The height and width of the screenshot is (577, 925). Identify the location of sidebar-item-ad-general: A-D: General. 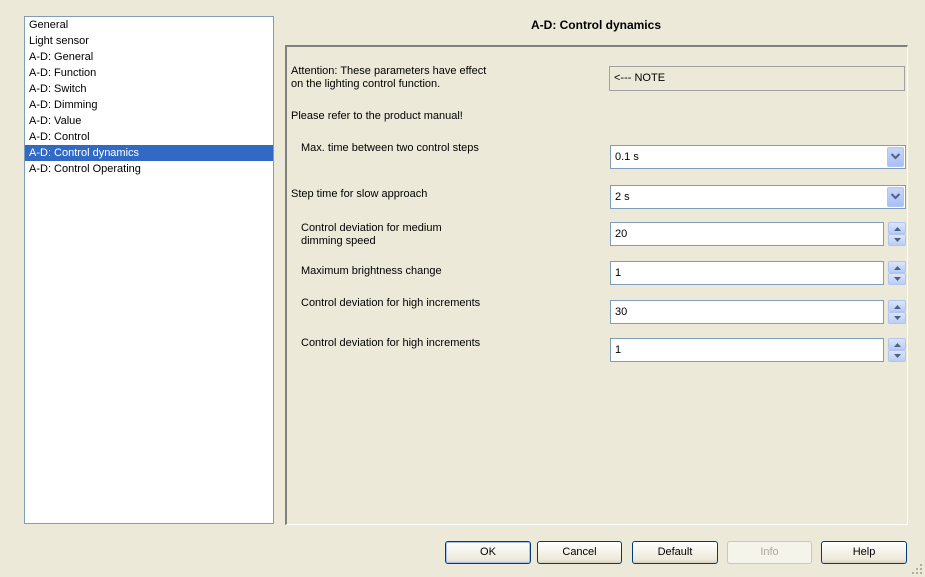
(149, 57).